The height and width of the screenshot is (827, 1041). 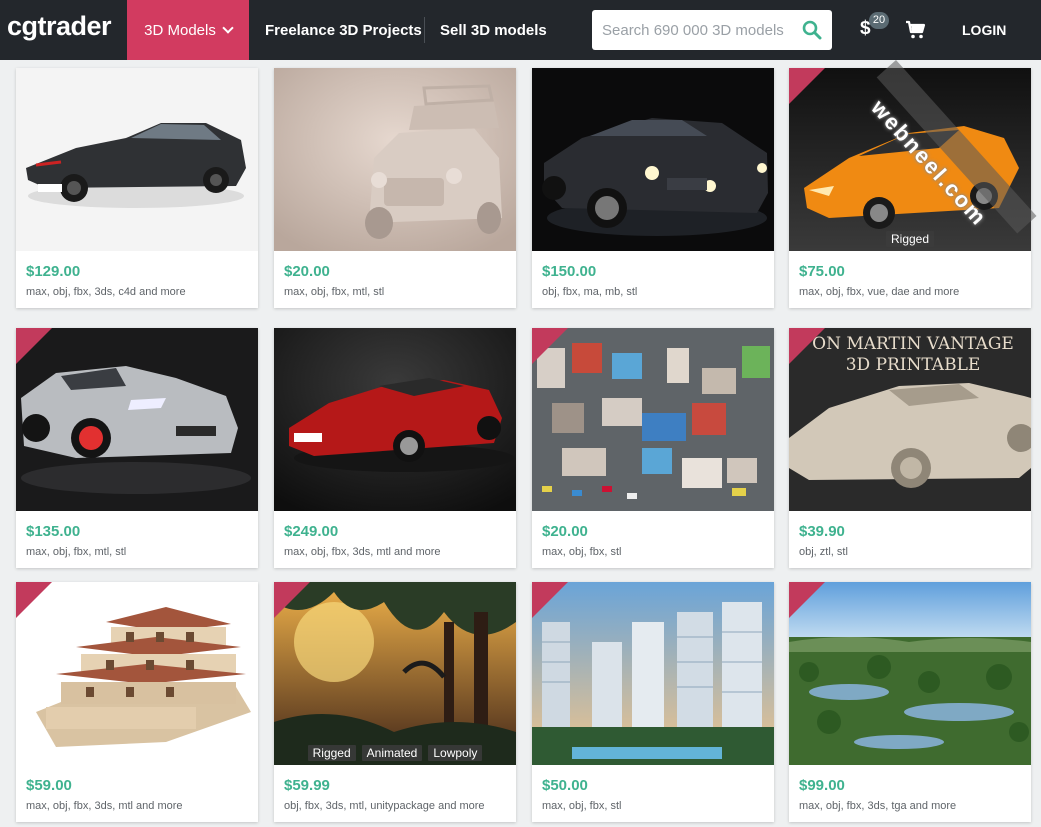 What do you see at coordinates (180, 30) in the screenshot?
I see `nav-3d-models-label: 3D Models` at bounding box center [180, 30].